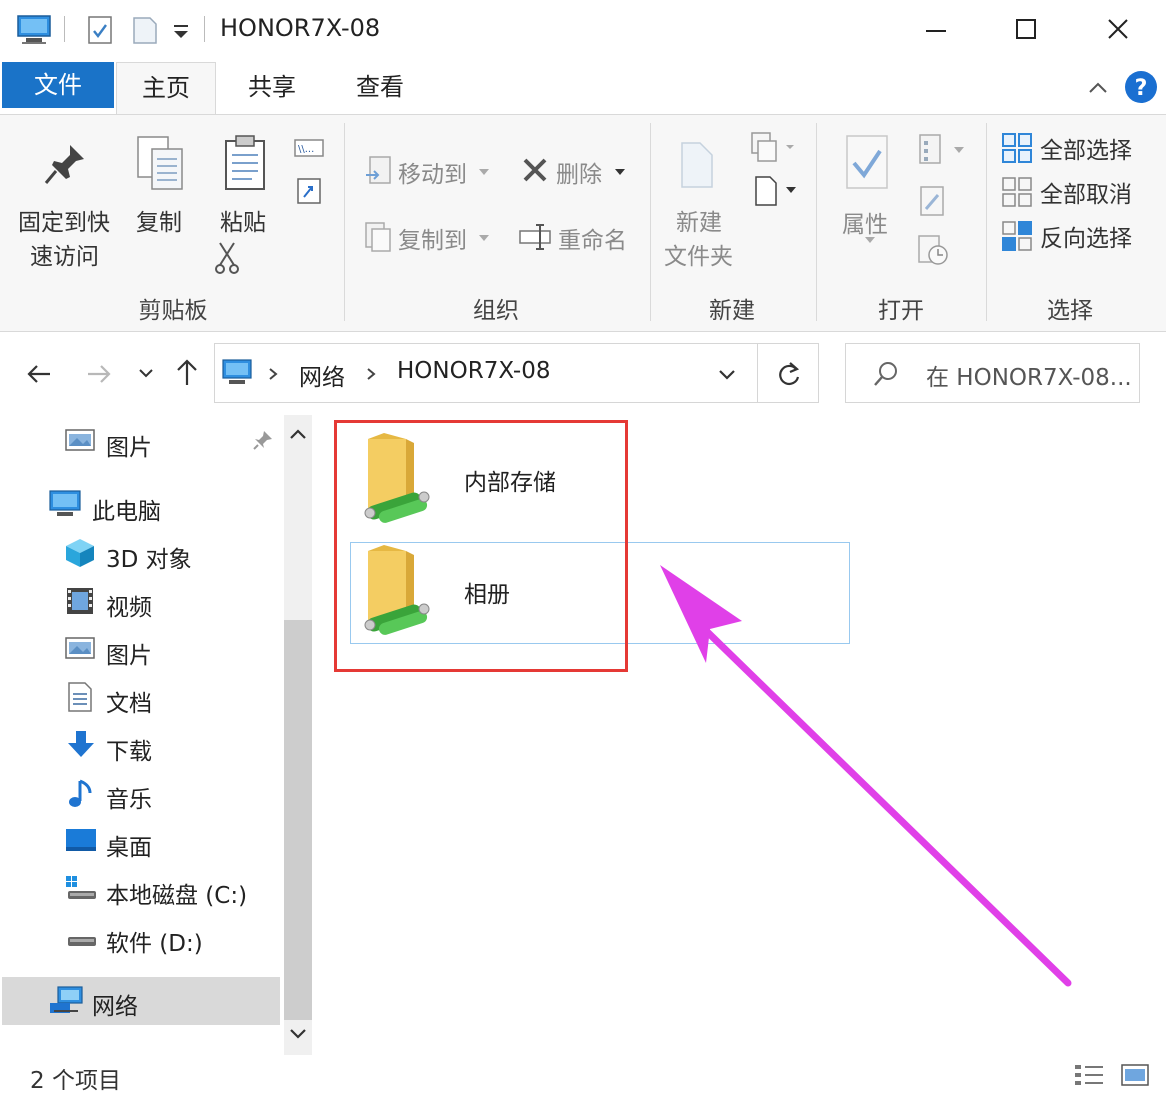 Image resolution: width=1166 pixels, height=1100 pixels. What do you see at coordinates (474, 371) in the screenshot?
I see `breadcrumb-device: HONOR7X-08` at bounding box center [474, 371].